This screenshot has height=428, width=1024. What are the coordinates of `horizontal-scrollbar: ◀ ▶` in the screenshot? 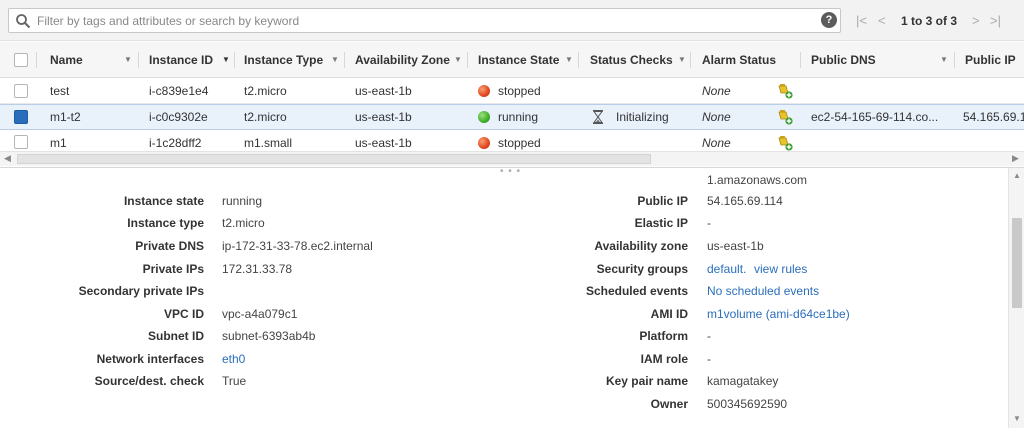 It's located at (512, 158).